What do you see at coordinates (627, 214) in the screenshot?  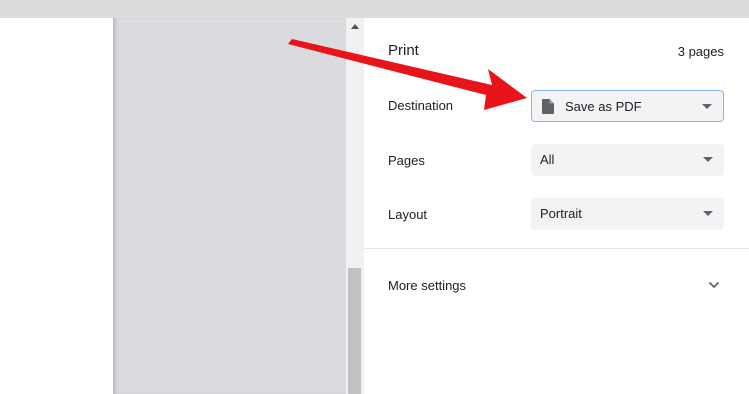 I see `layout-select: Portrait` at bounding box center [627, 214].